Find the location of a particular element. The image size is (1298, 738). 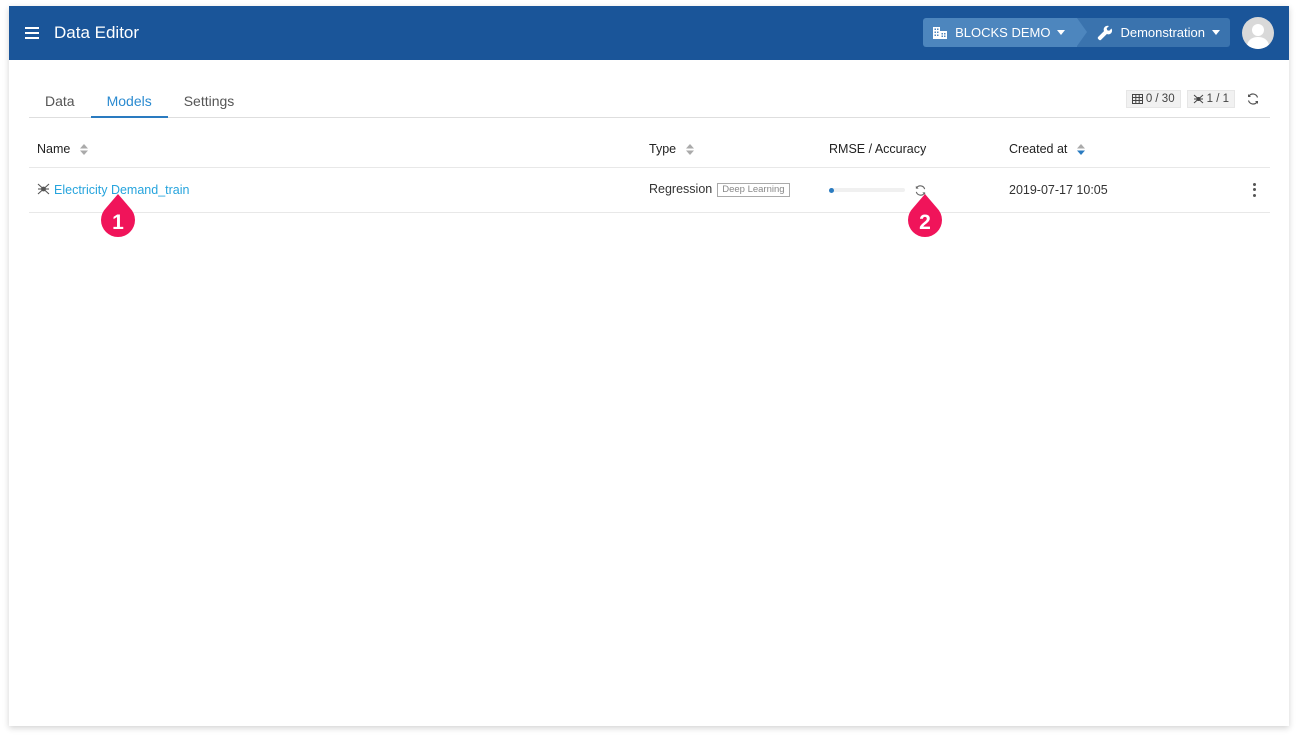

project-selector: Demonstration is located at coordinates (1153, 32).